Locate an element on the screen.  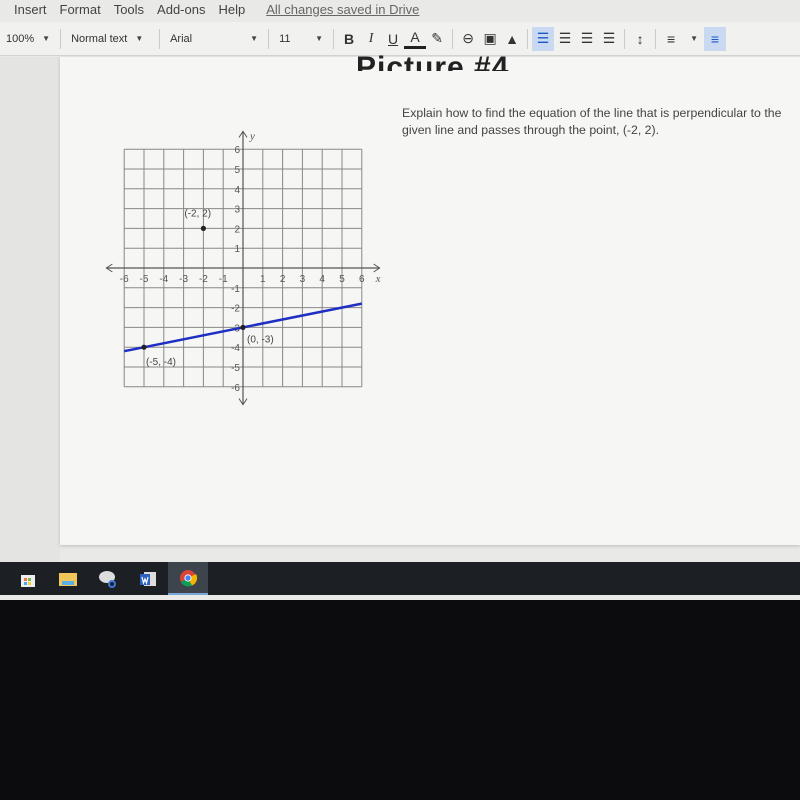
chrome-icon is located at coordinates (188, 578).